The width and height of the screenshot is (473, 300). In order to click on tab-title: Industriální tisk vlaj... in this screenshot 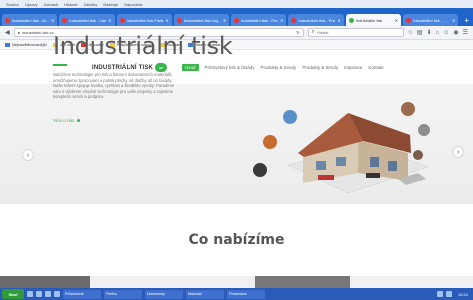, I will do `click(202, 20)`.